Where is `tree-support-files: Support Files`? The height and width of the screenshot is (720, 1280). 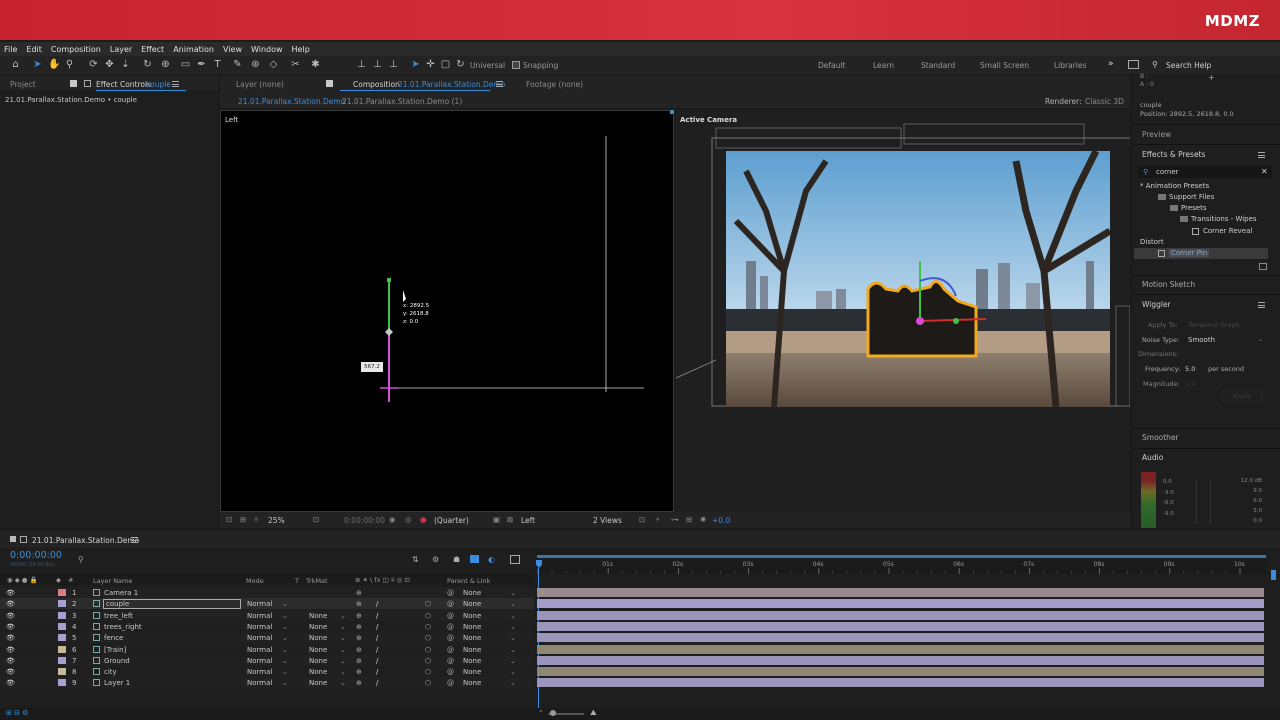 tree-support-files: Support Files is located at coordinates (1191, 197).